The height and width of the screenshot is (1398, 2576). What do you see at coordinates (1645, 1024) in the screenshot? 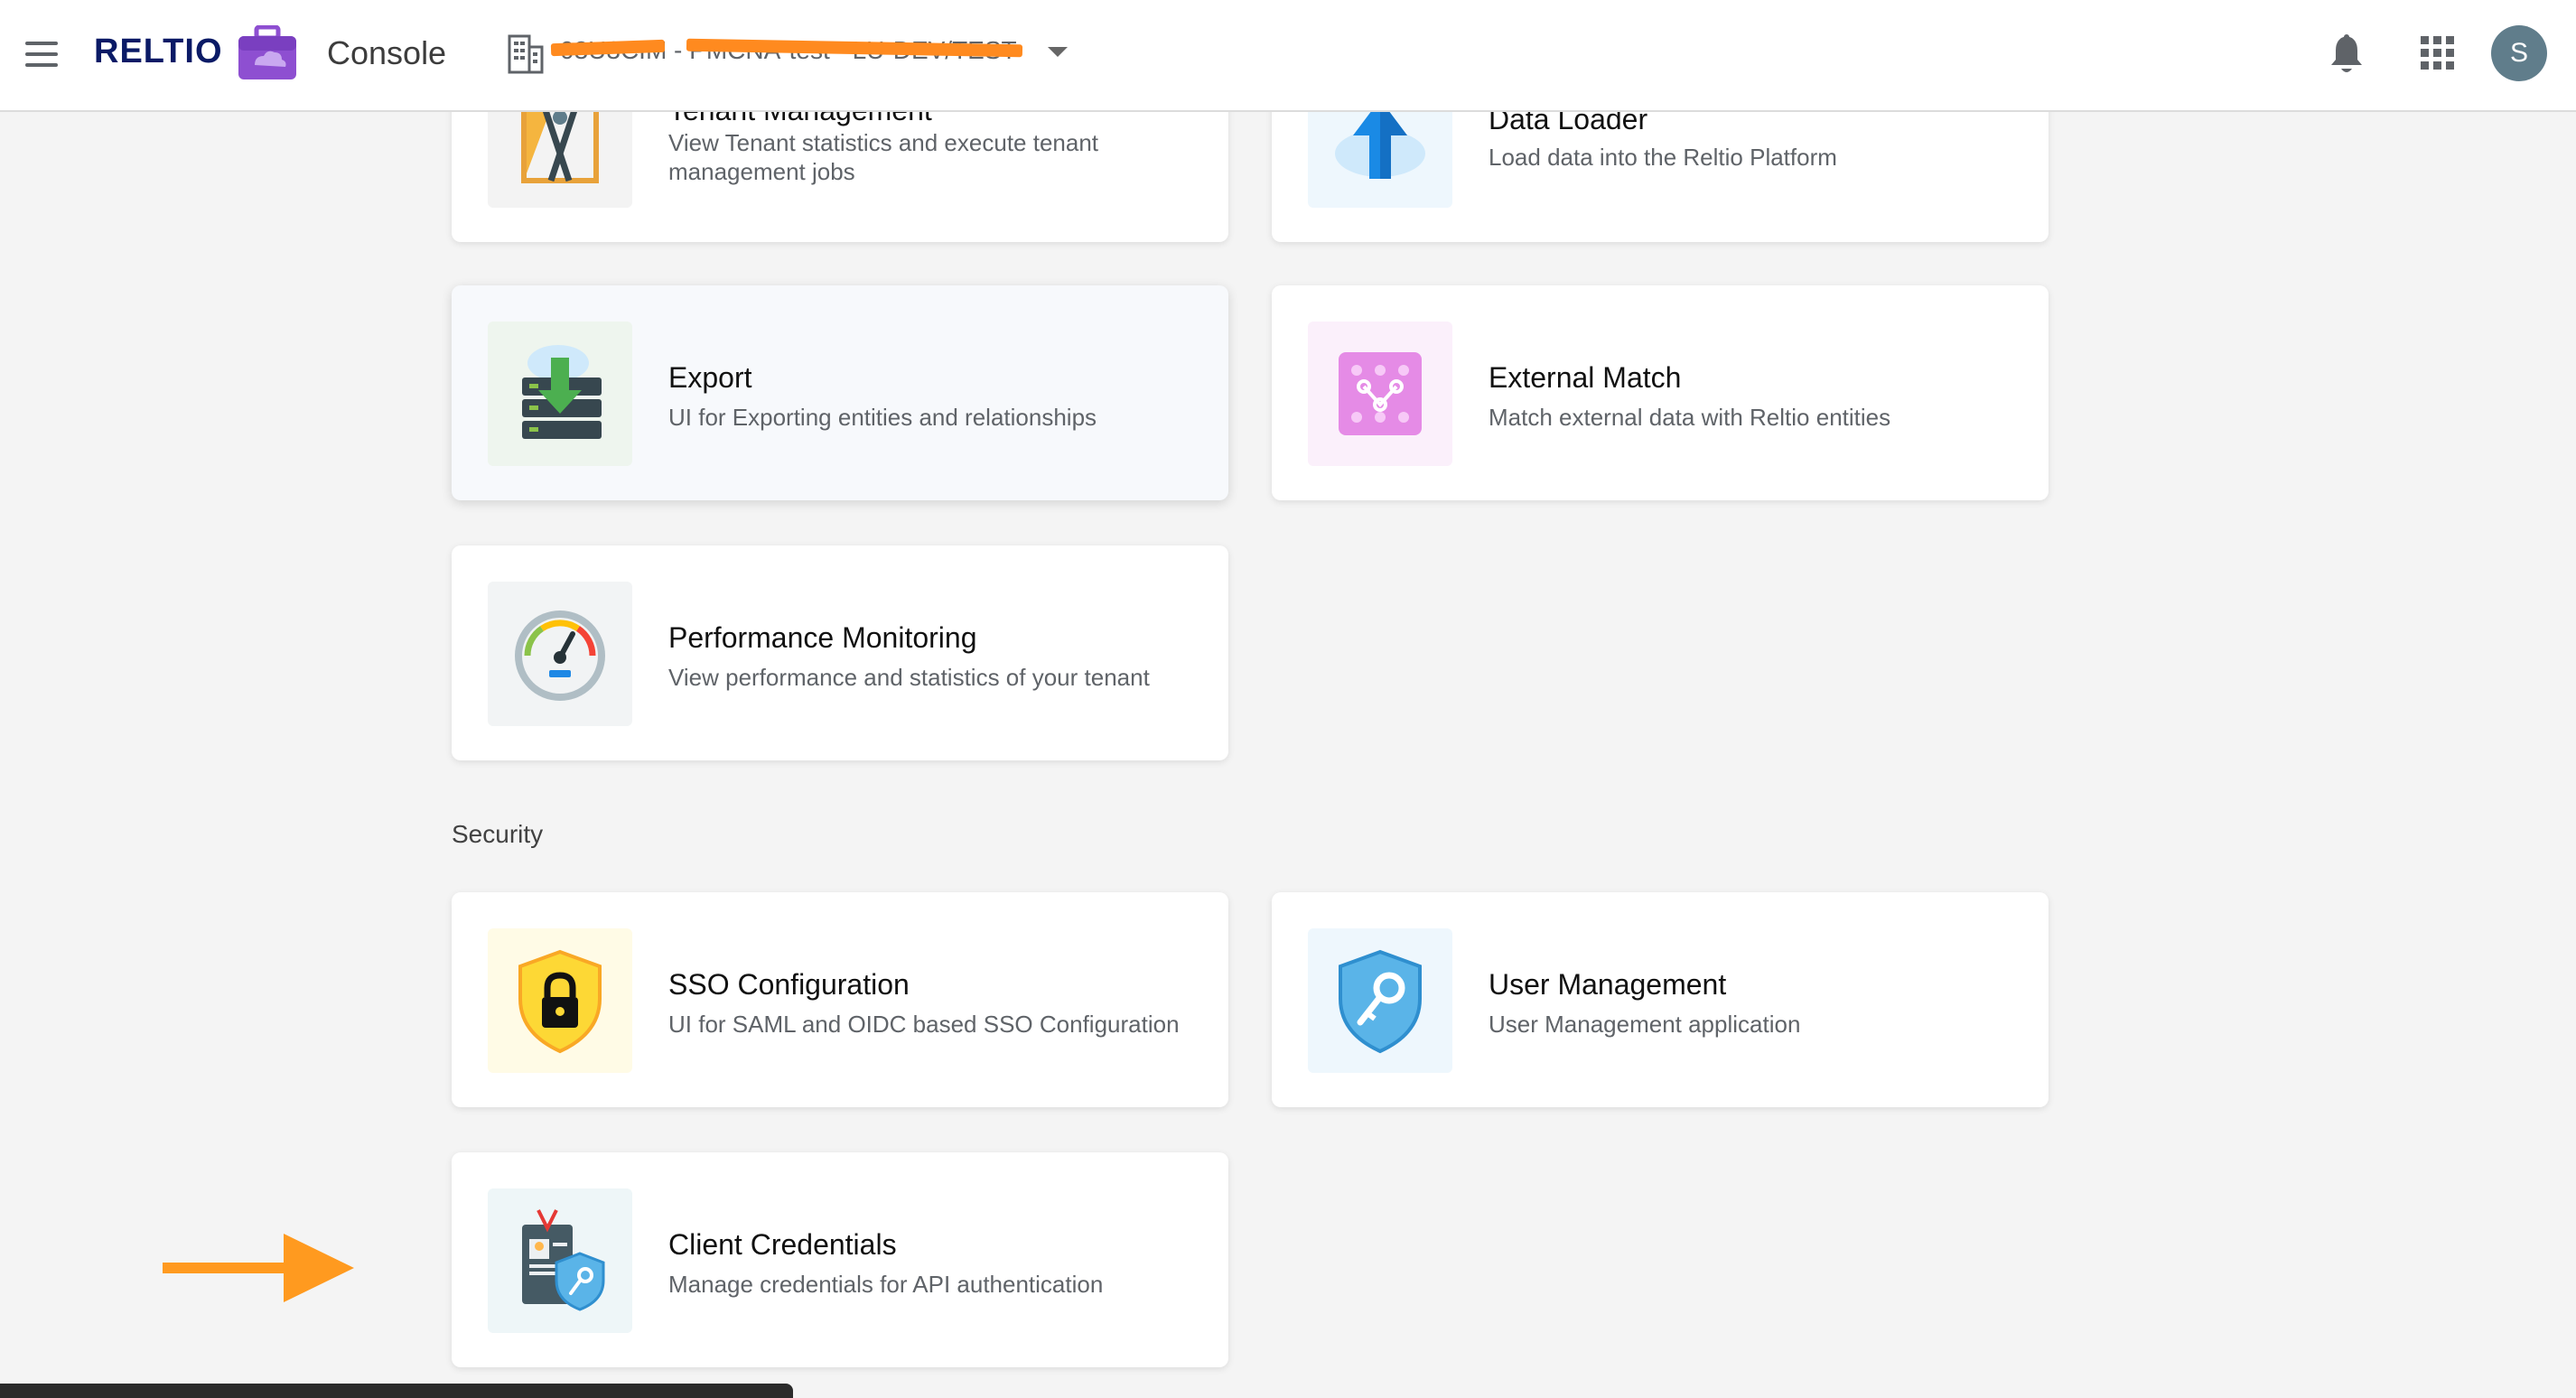
I see `card-description: User Management application` at bounding box center [1645, 1024].